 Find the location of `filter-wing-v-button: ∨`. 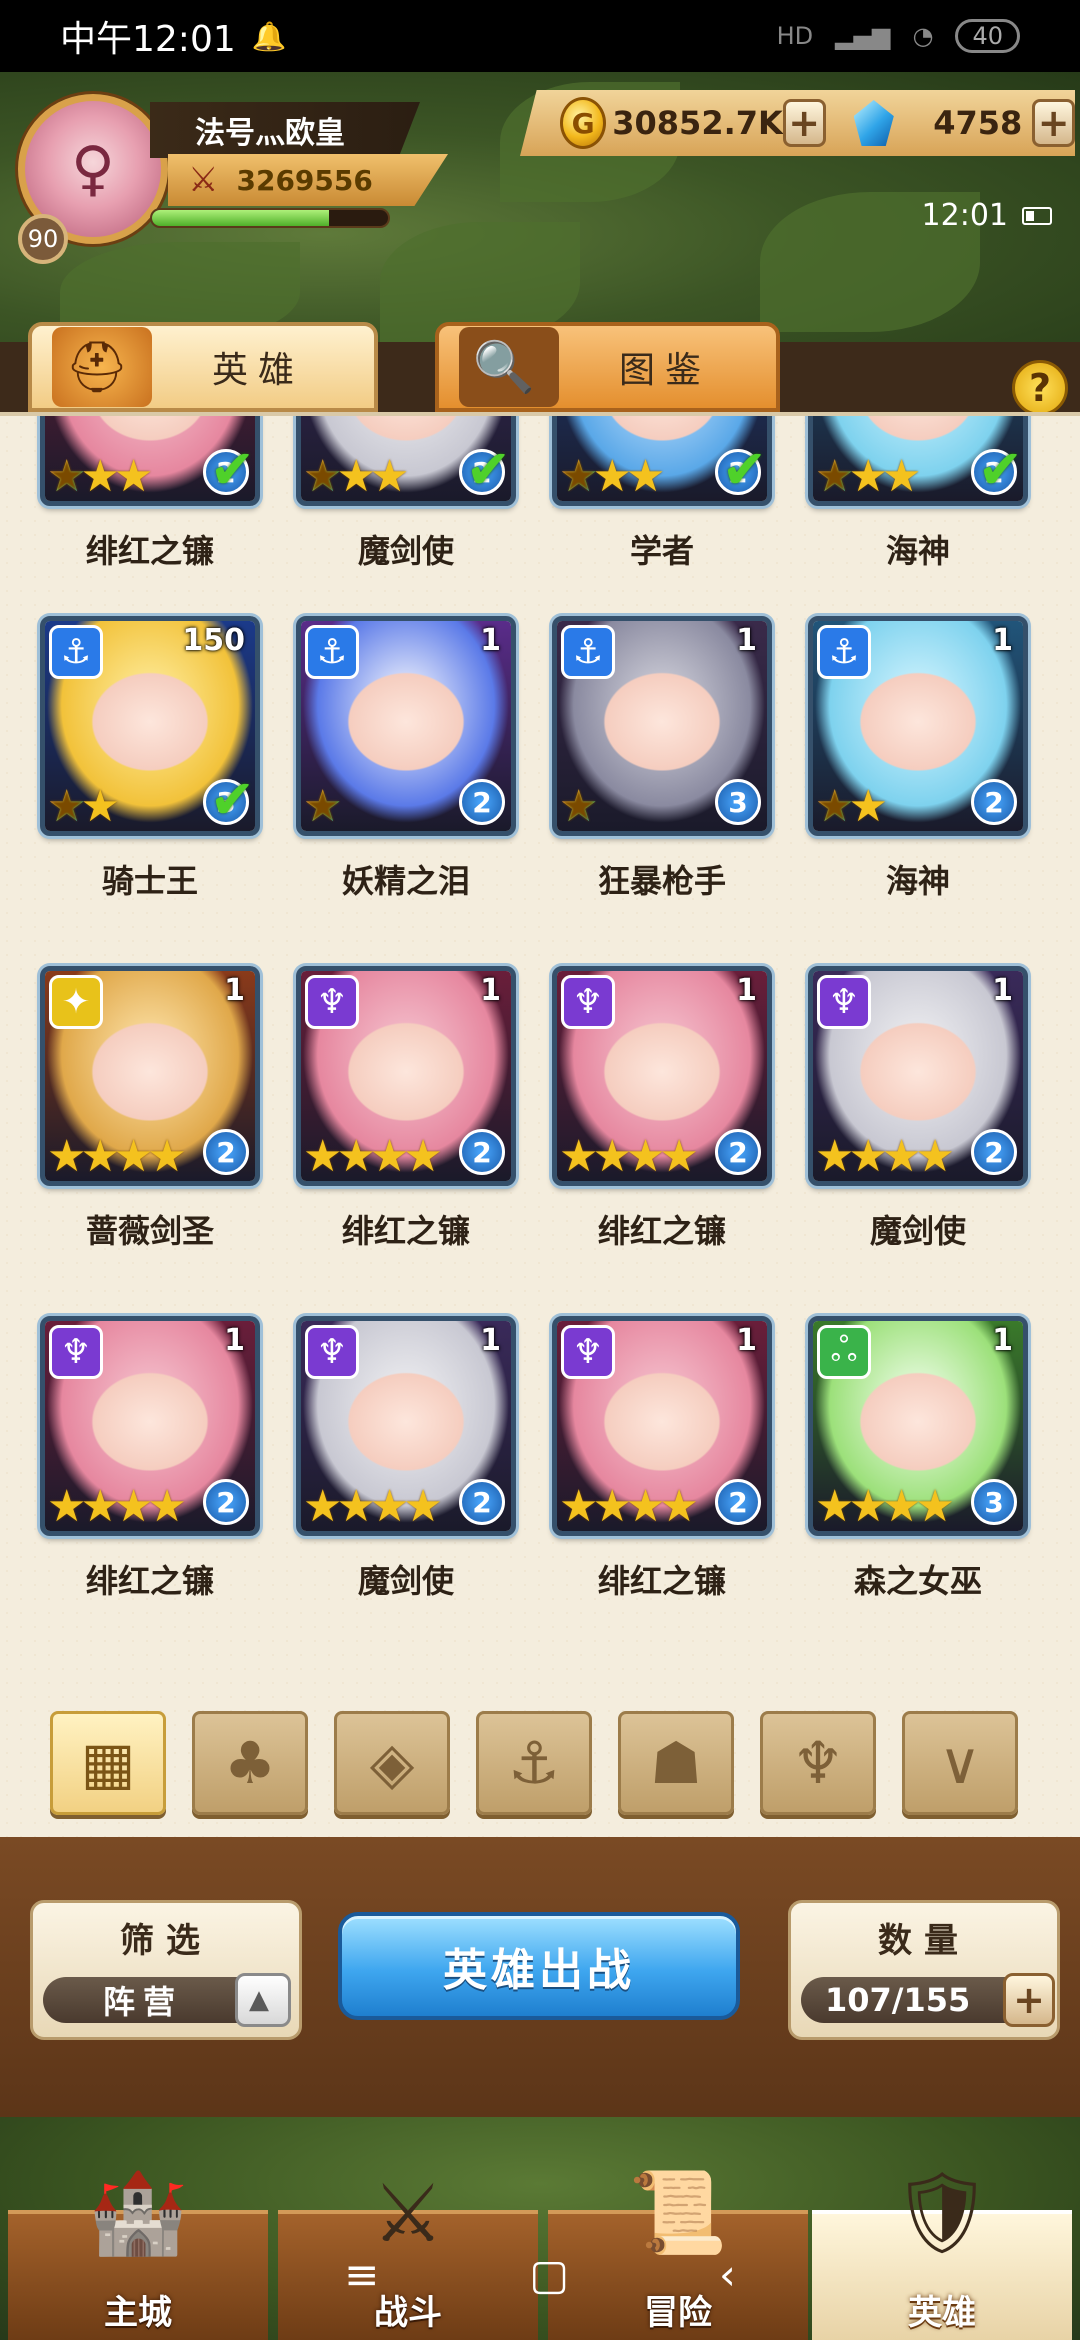

filter-wing-v-button: ∨ is located at coordinates (960, 1763).